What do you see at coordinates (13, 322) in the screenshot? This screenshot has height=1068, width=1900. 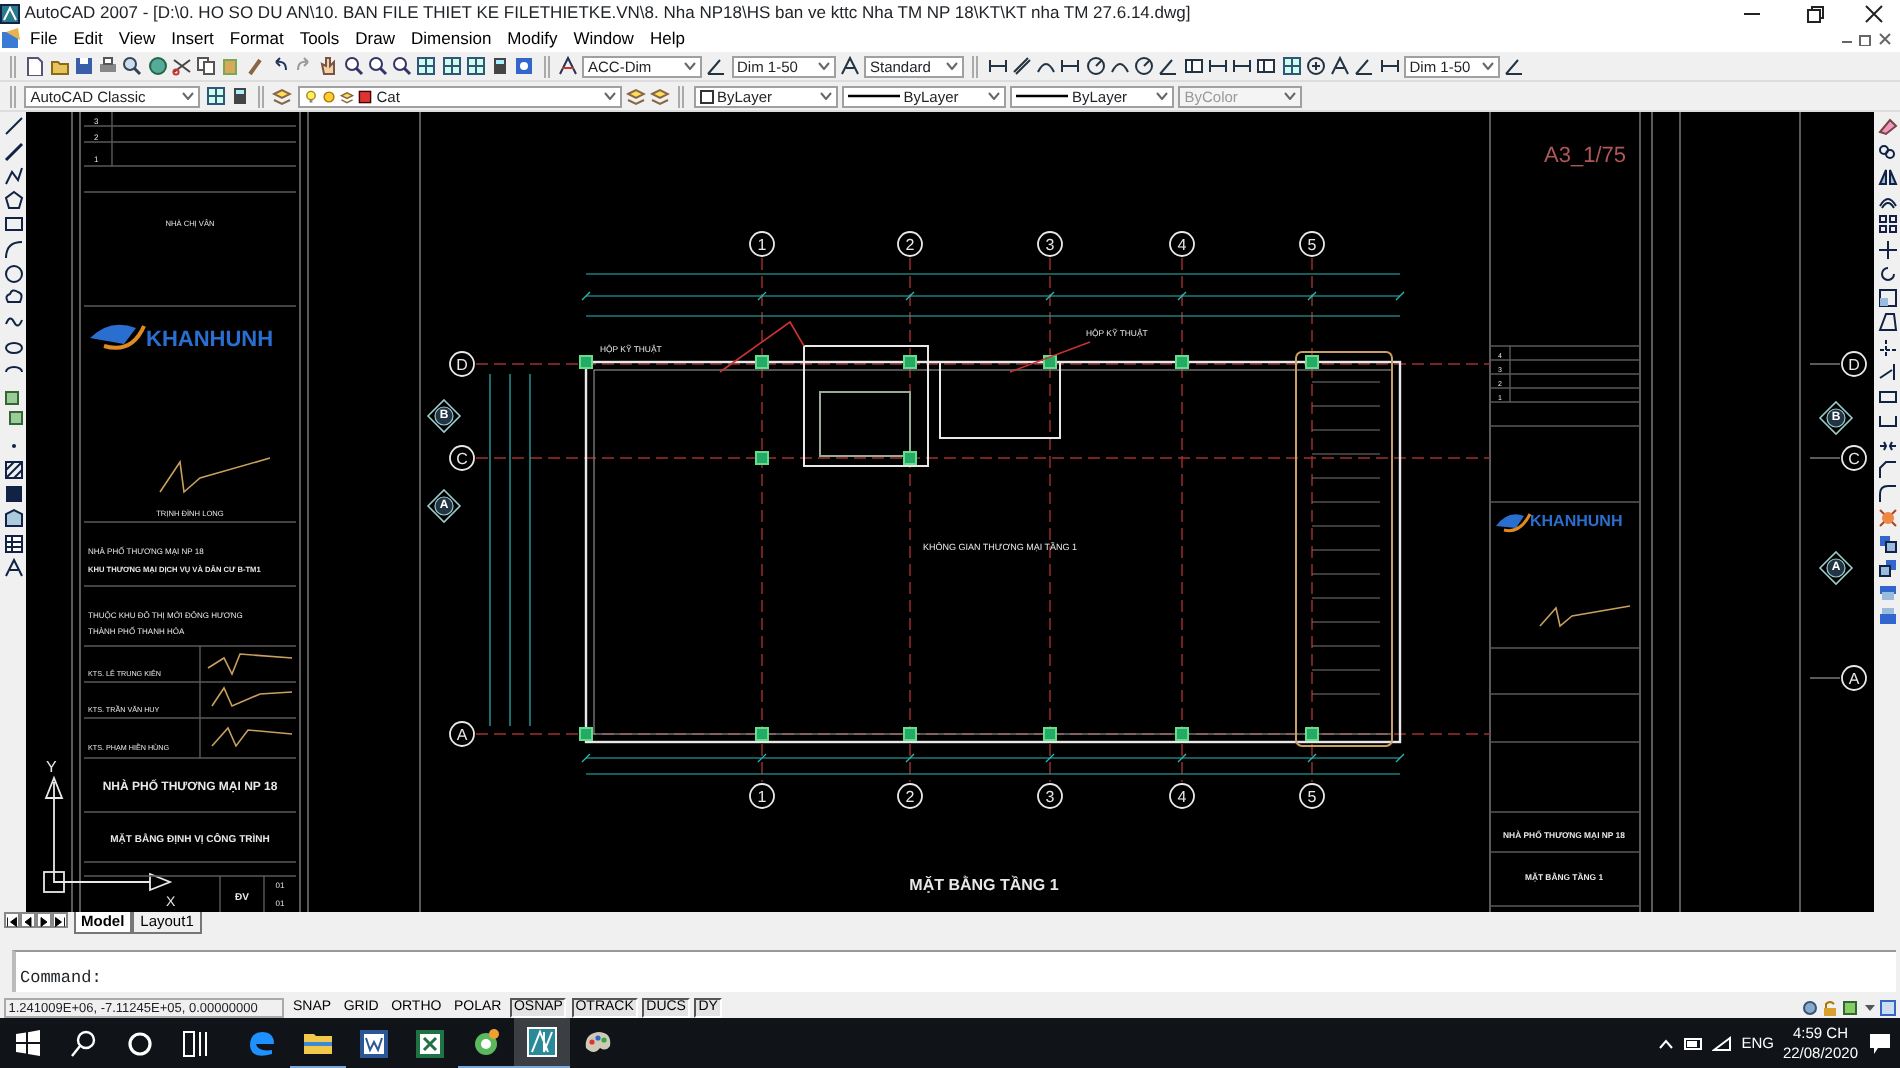 I see `spline-icon` at bounding box center [13, 322].